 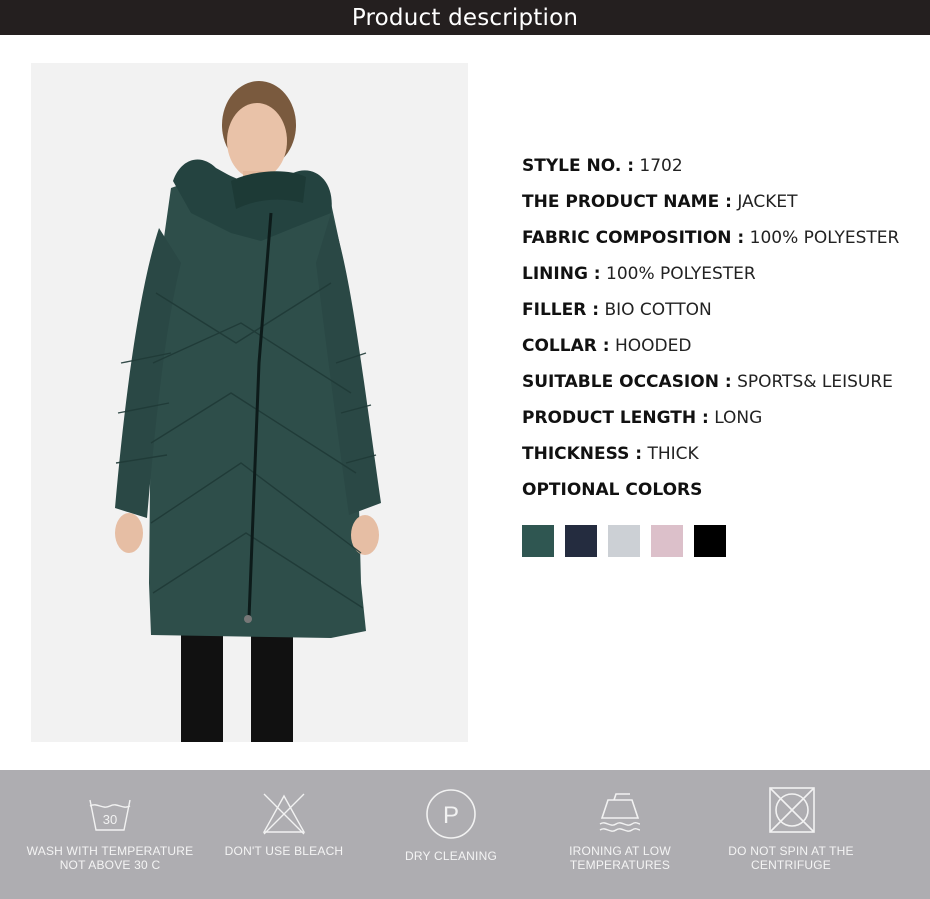 I want to click on care-text: IRONING AT LOW TEMPERATURES, so click(x=620, y=858).